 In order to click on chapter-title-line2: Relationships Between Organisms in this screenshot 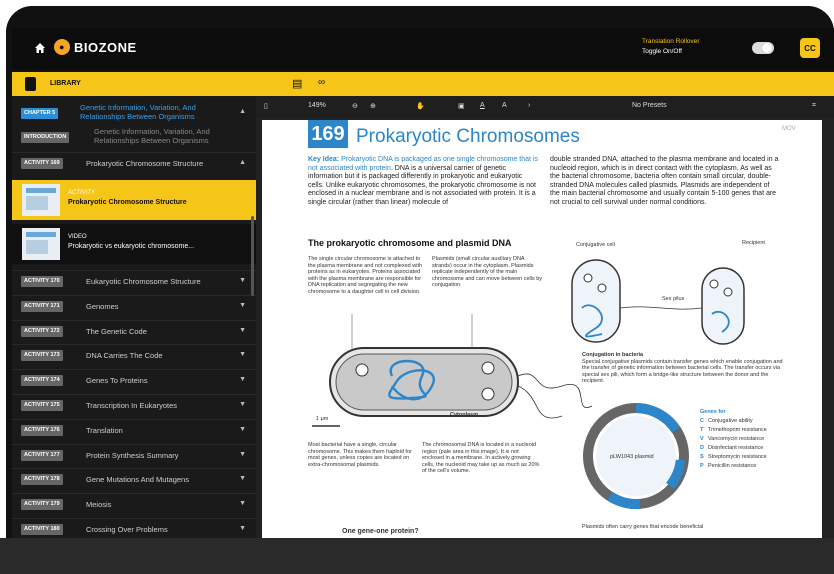, I will do `click(137, 116)`.